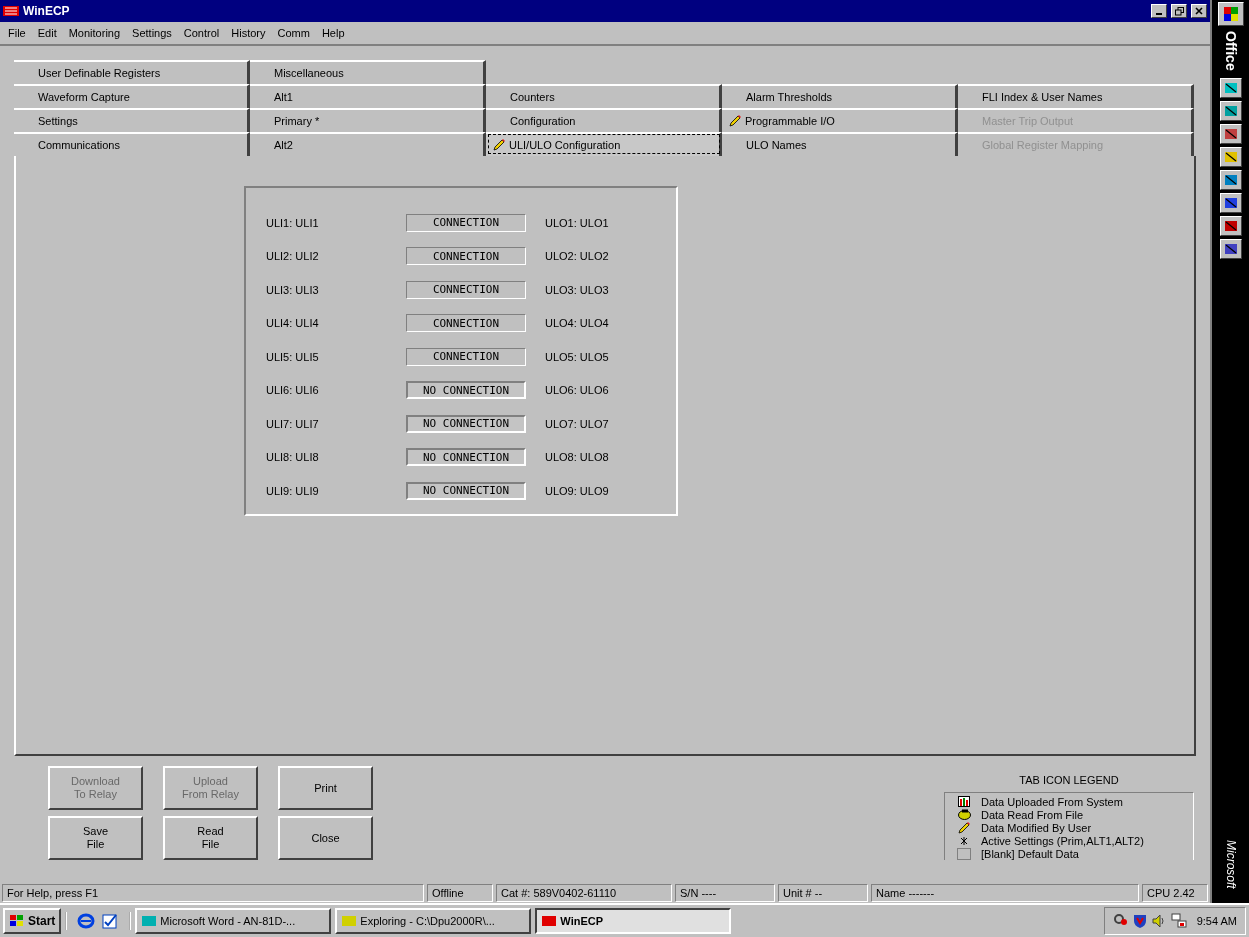 The height and width of the screenshot is (937, 1249). Describe the element at coordinates (292, 423) in the screenshot. I see `input-label: ULI7` at that location.